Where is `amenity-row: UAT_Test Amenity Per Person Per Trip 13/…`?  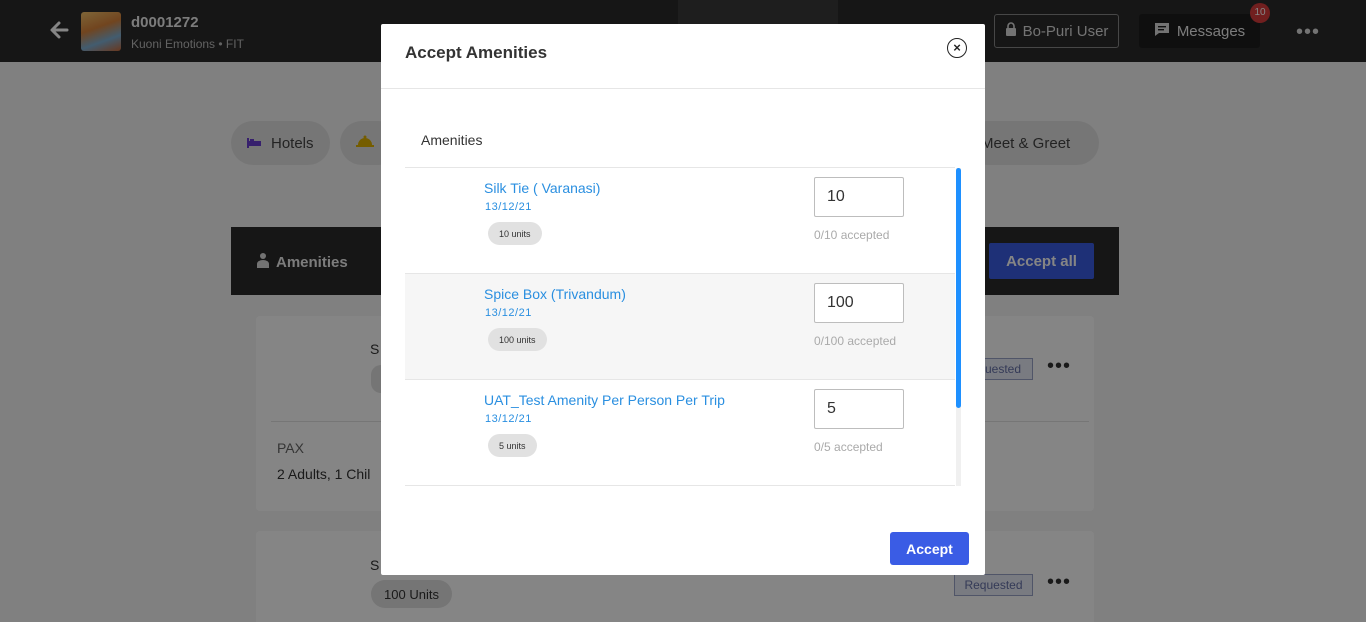 amenity-row: UAT_Test Amenity Per Person Per Trip 13/… is located at coordinates (680, 433).